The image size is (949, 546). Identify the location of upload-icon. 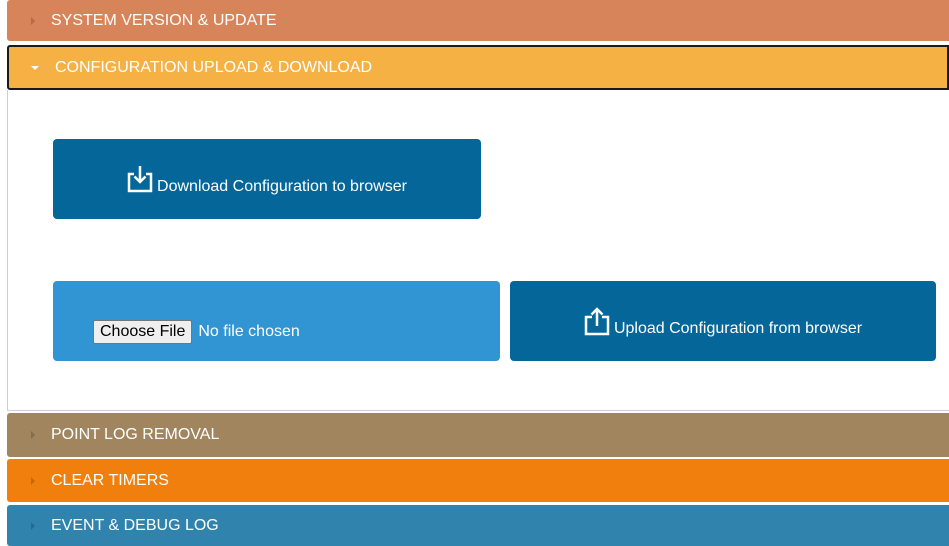
(597, 321).